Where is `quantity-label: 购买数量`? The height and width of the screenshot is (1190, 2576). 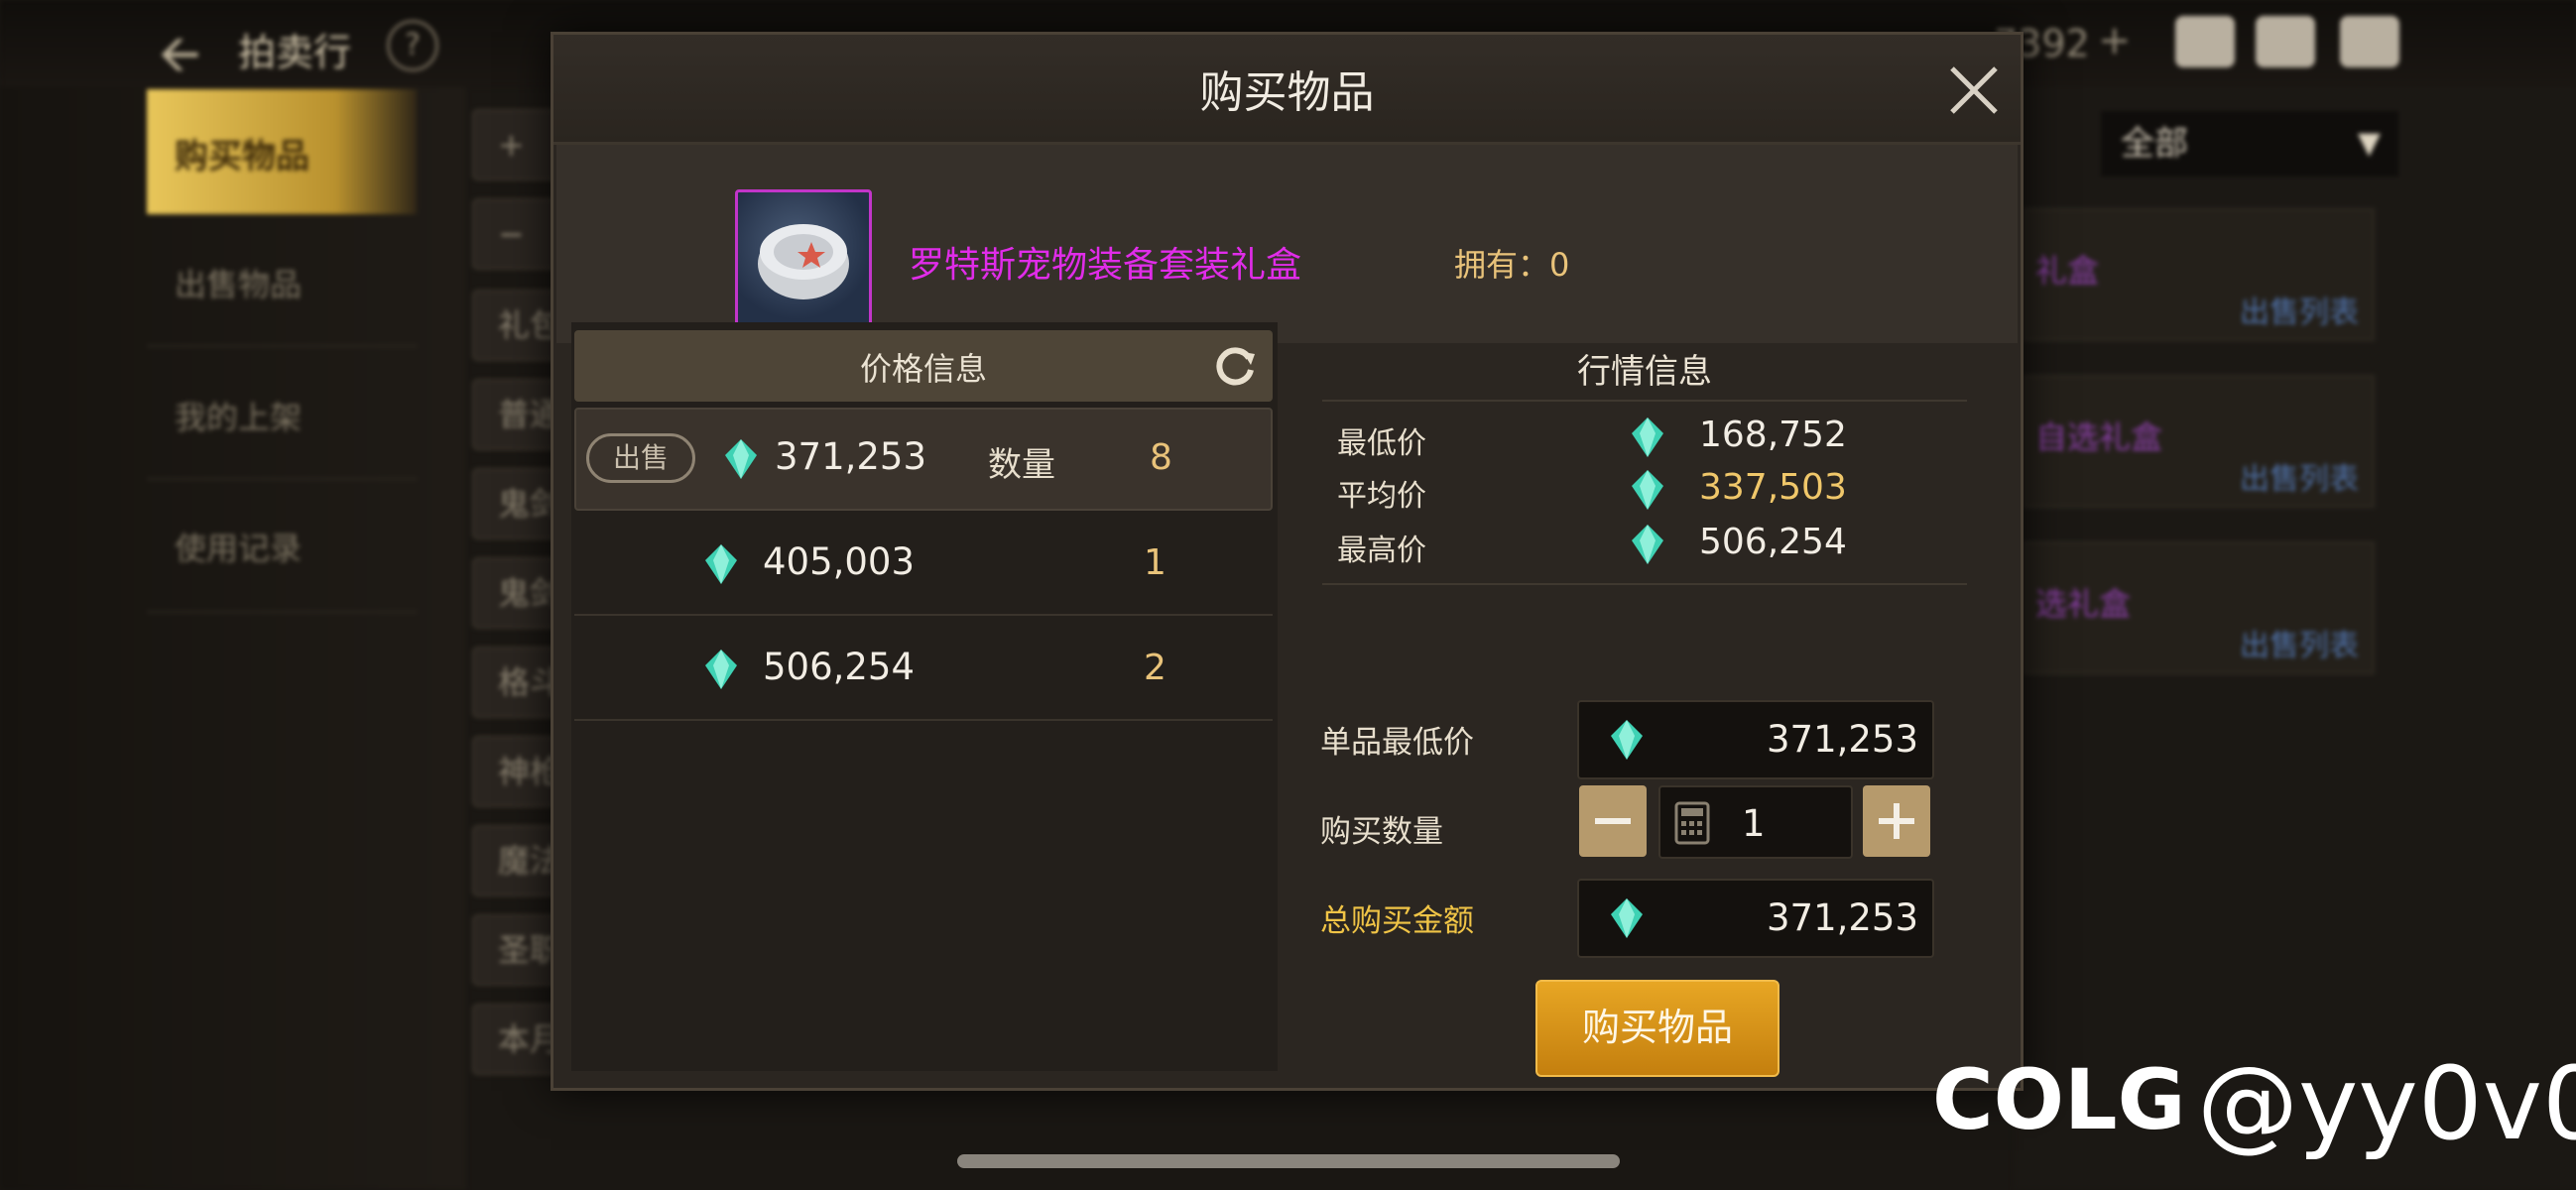
quantity-label: 购买数量 is located at coordinates (1381, 832).